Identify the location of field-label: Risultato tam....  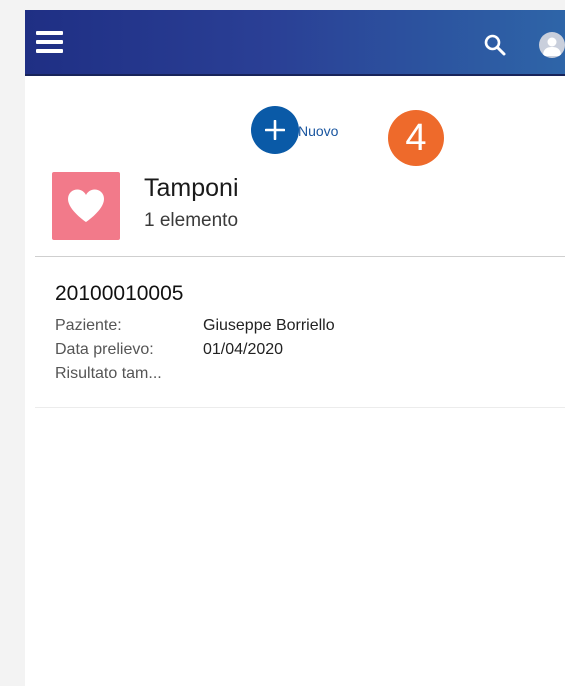
(108, 373).